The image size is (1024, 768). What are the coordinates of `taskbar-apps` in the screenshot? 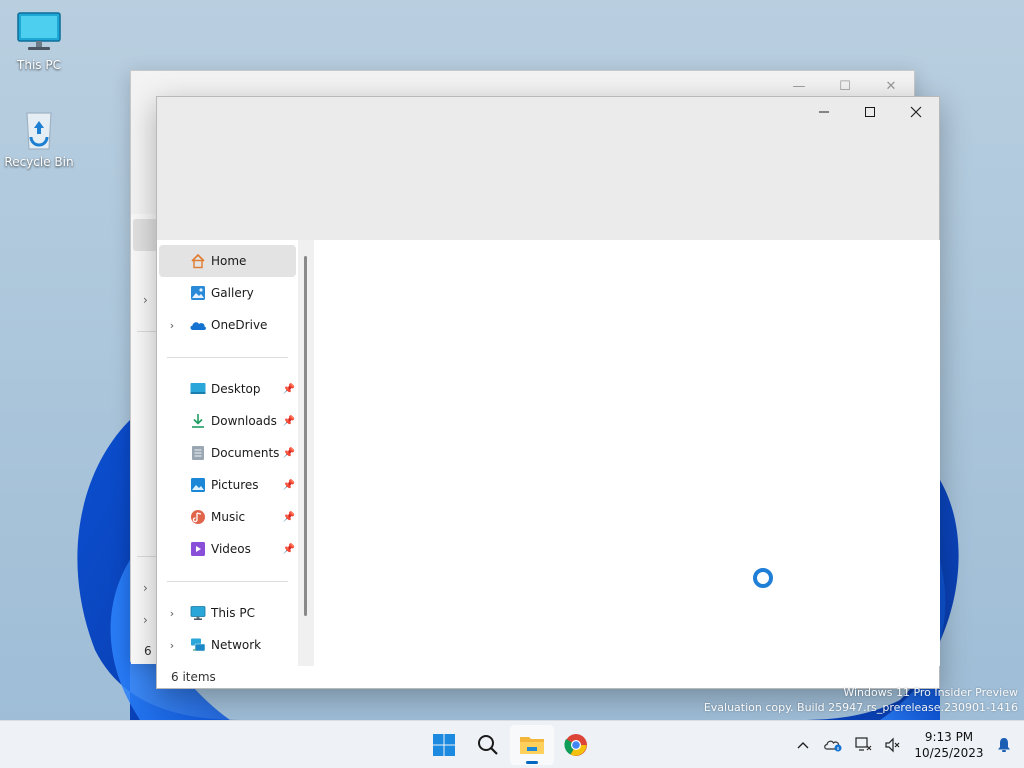 It's located at (510, 745).